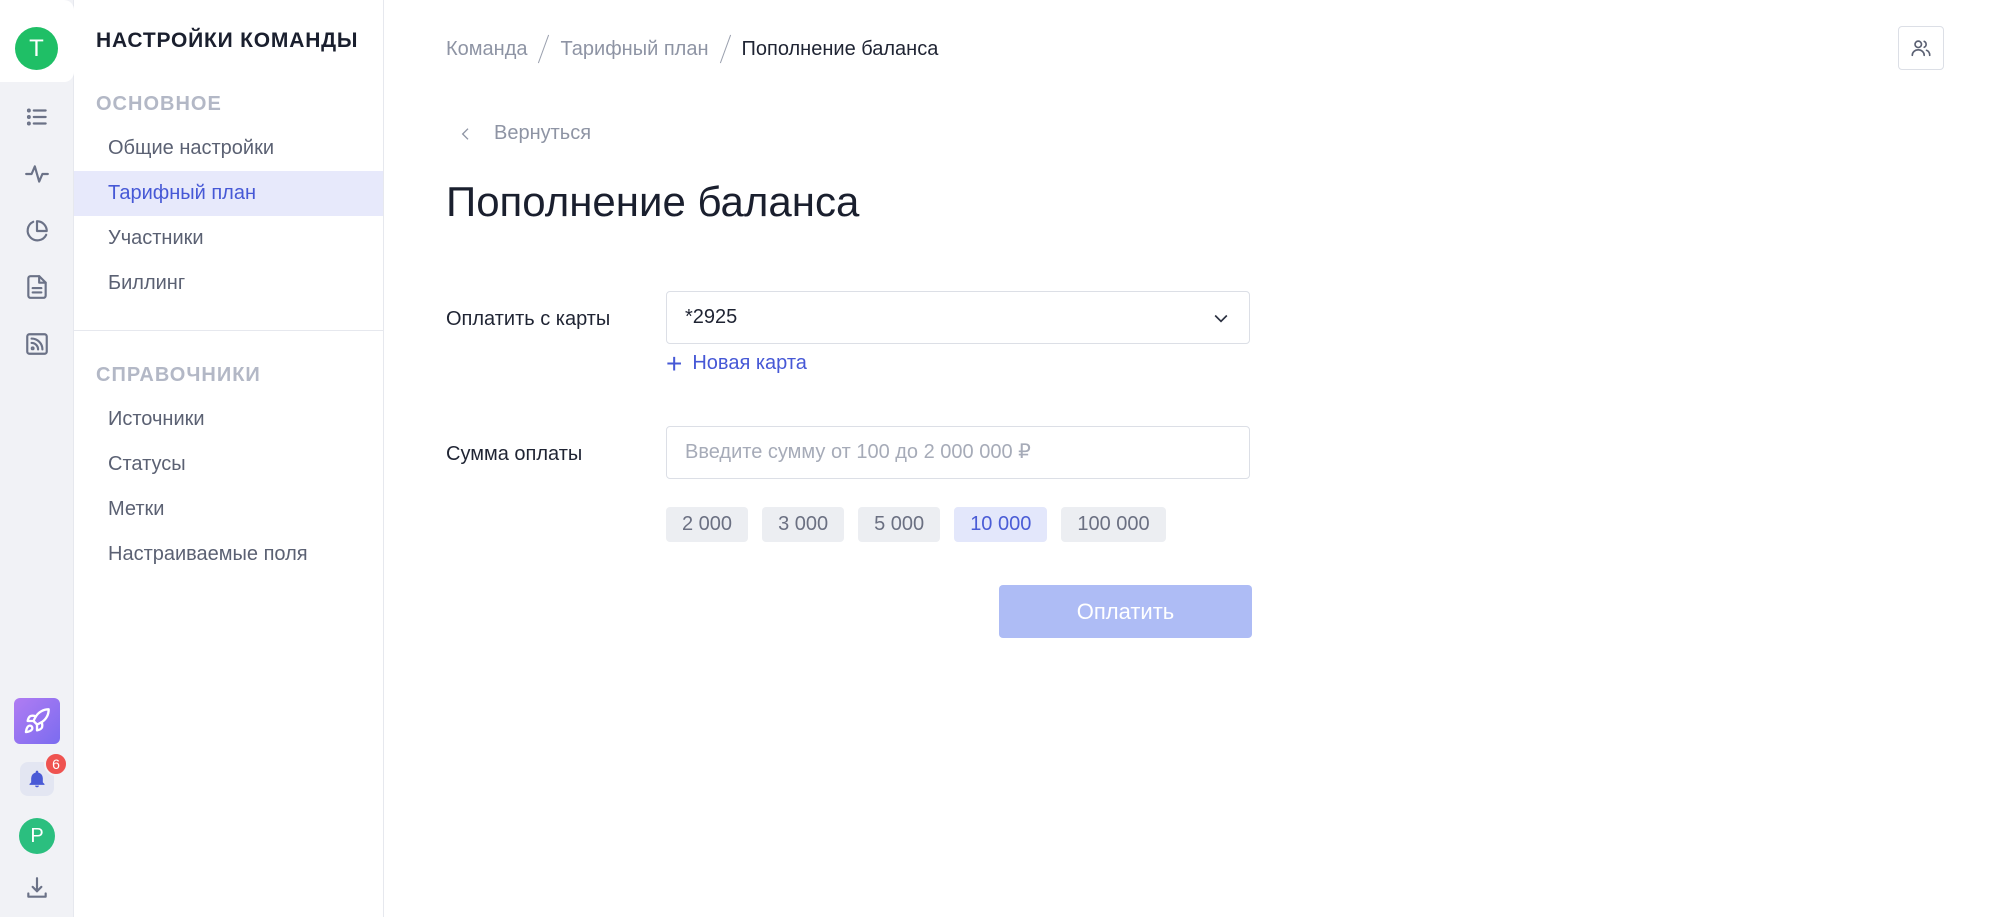 Image resolution: width=2000 pixels, height=917 pixels. Describe the element at coordinates (37, 458) in the screenshot. I see `icon-rail: T 6 P` at that location.